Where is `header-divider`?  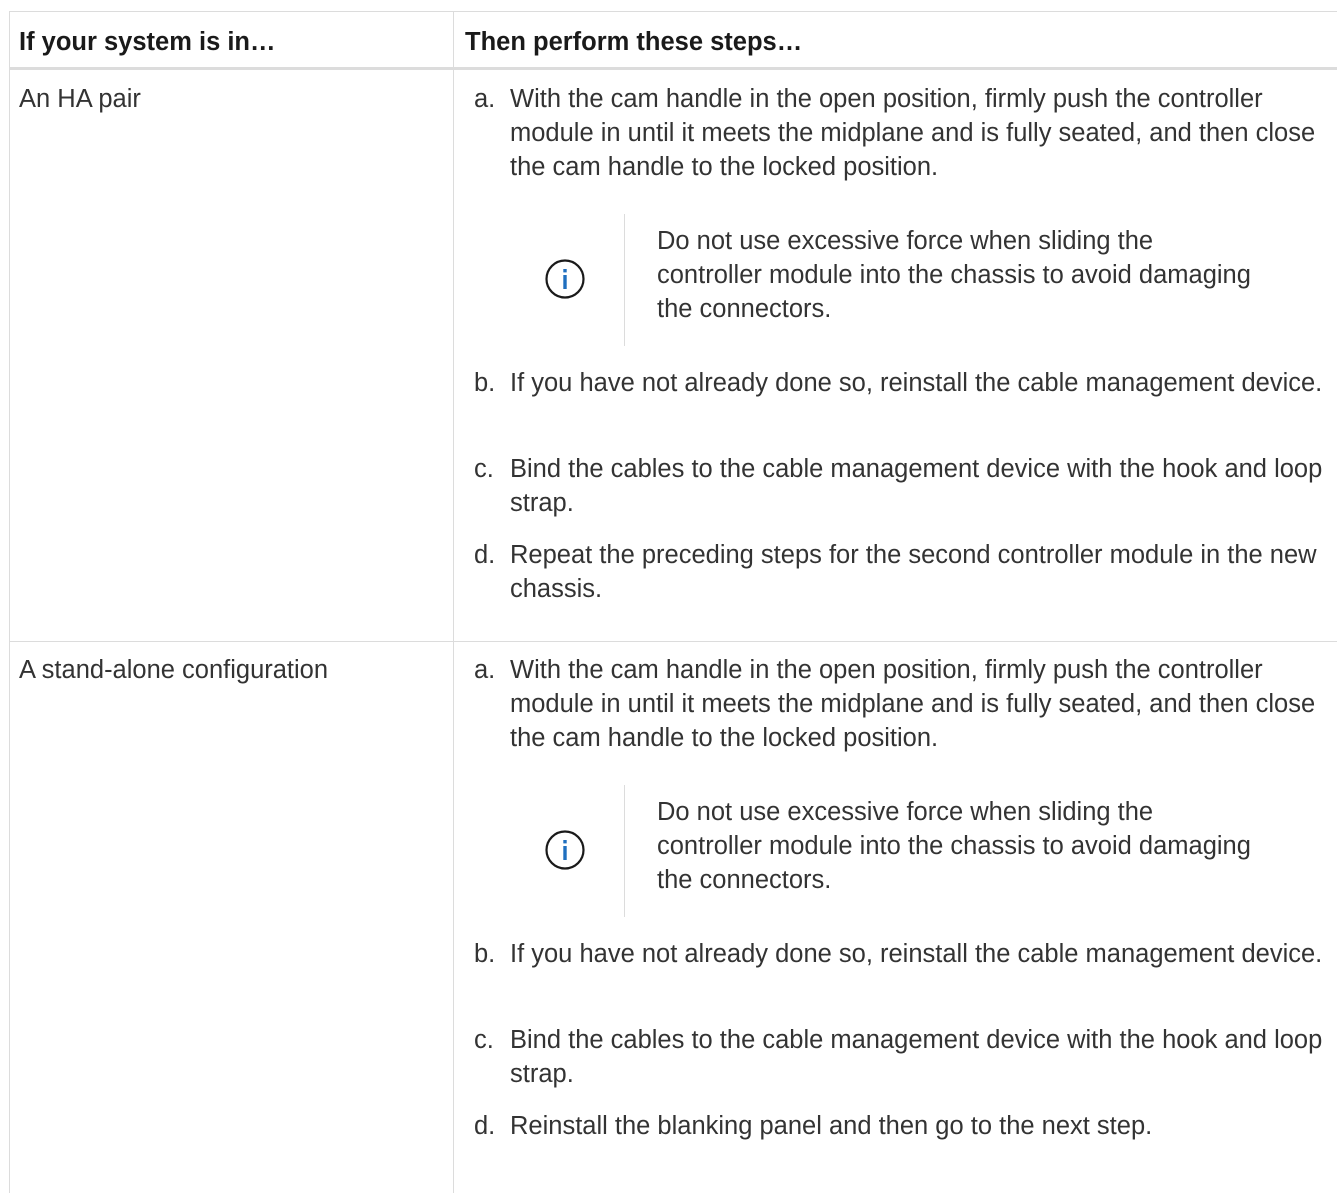 header-divider is located at coordinates (673, 68).